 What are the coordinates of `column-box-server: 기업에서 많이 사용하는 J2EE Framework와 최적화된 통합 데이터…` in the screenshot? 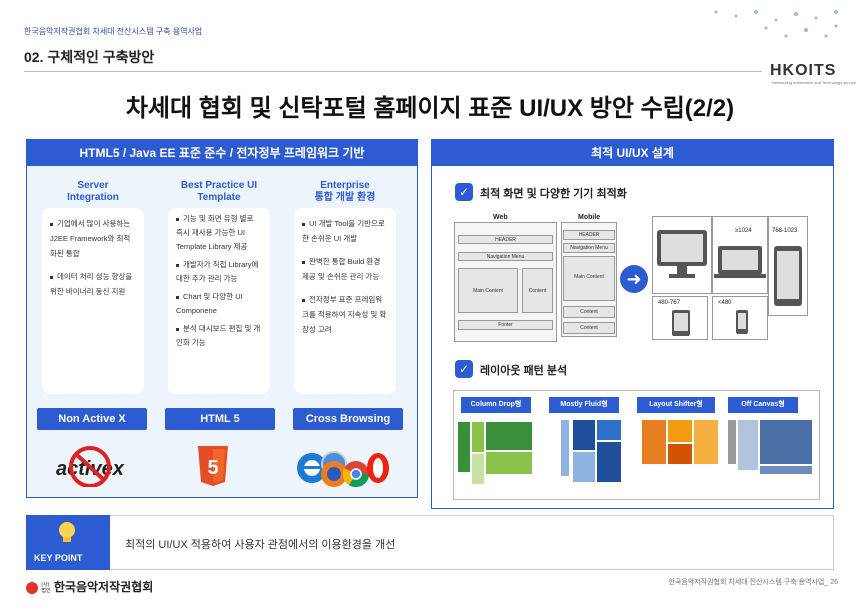 It's located at (93, 301).